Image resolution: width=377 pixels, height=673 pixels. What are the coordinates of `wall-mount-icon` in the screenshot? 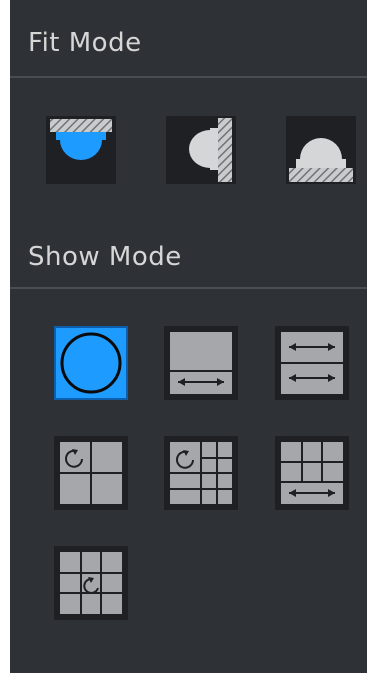 It's located at (201, 150).